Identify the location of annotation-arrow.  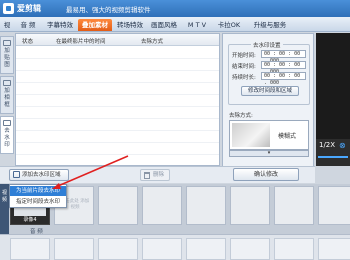
(90, 172).